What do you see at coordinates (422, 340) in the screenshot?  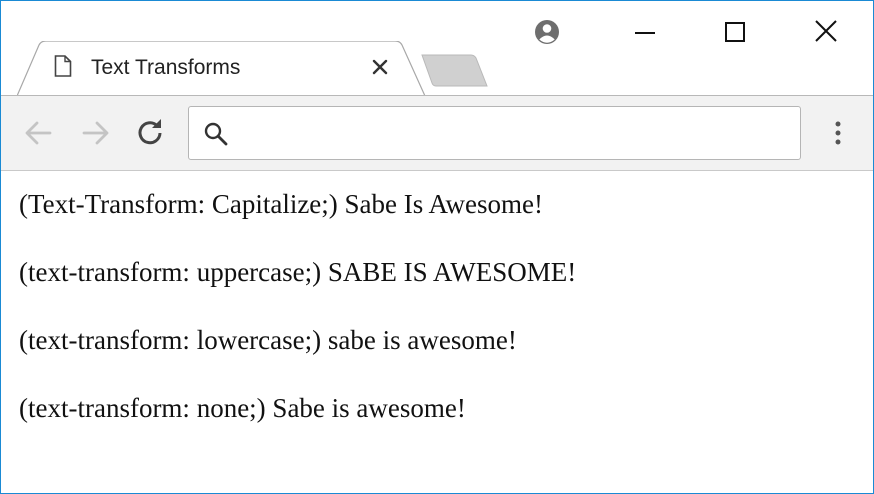 I see `lowercase-text: sabe is awesome!` at bounding box center [422, 340].